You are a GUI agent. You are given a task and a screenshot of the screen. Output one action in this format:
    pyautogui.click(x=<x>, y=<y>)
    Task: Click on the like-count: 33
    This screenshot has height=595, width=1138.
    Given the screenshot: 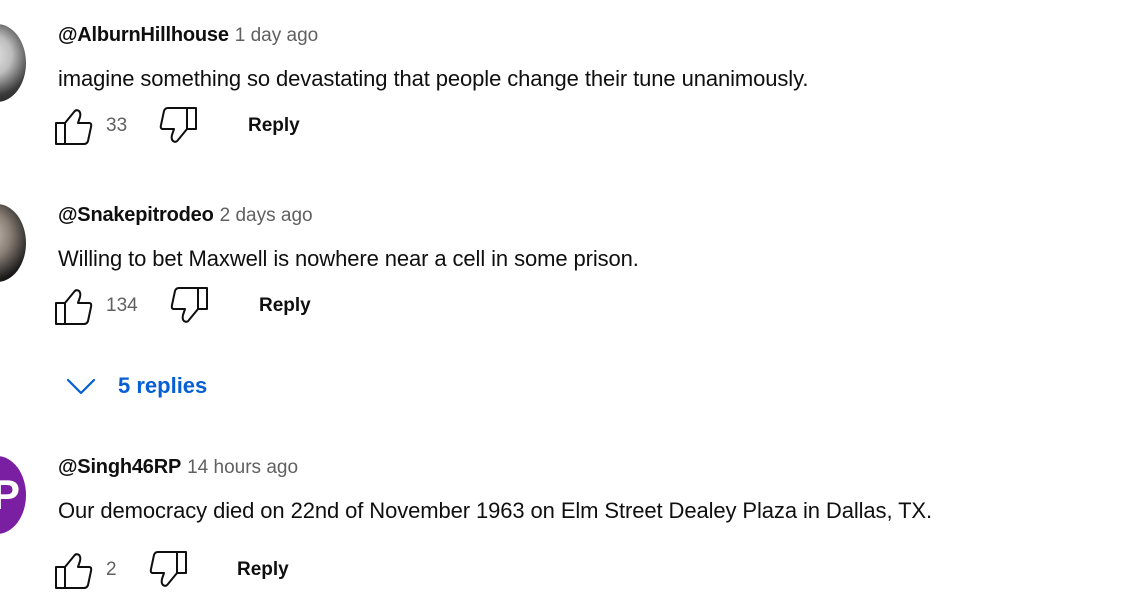 What is the action you would take?
    pyautogui.click(x=117, y=125)
    